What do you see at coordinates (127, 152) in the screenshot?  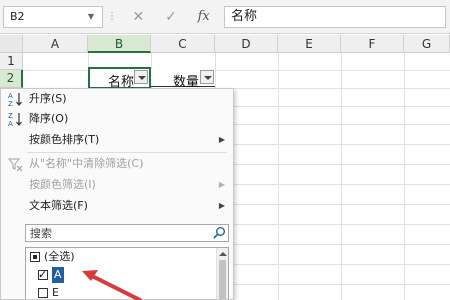 I see `menu-divider` at bounding box center [127, 152].